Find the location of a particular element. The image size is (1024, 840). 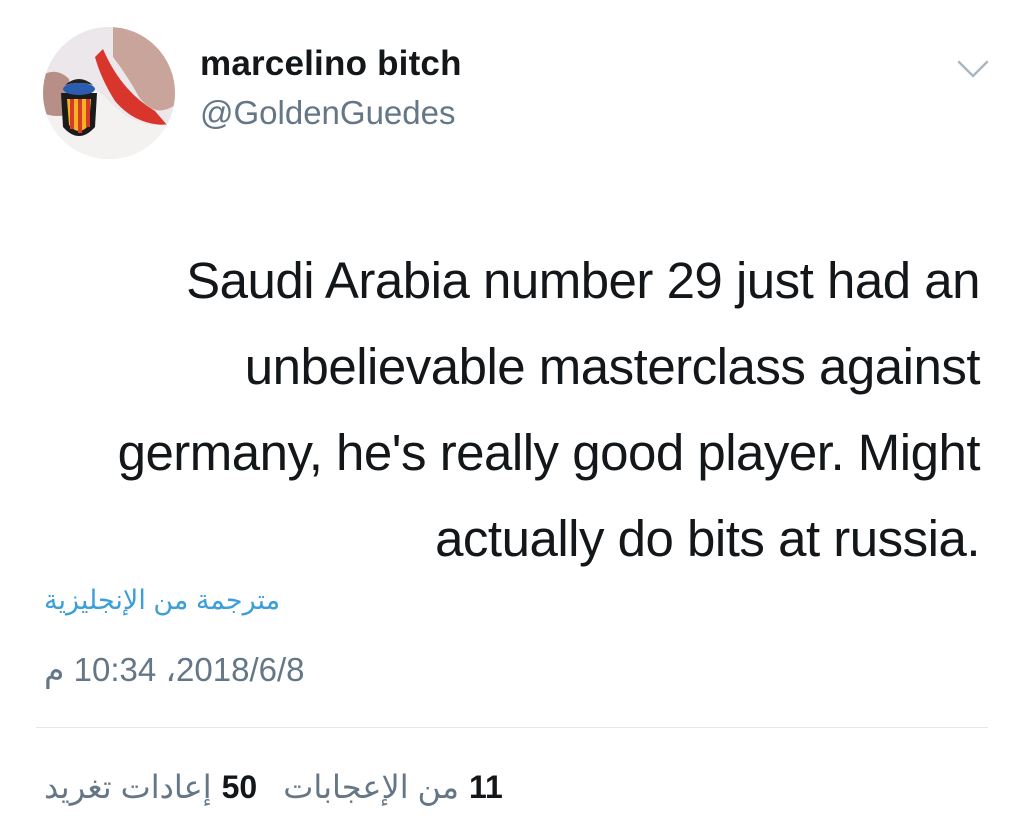

user-handle: @GoldenGuedes is located at coordinates (328, 113).